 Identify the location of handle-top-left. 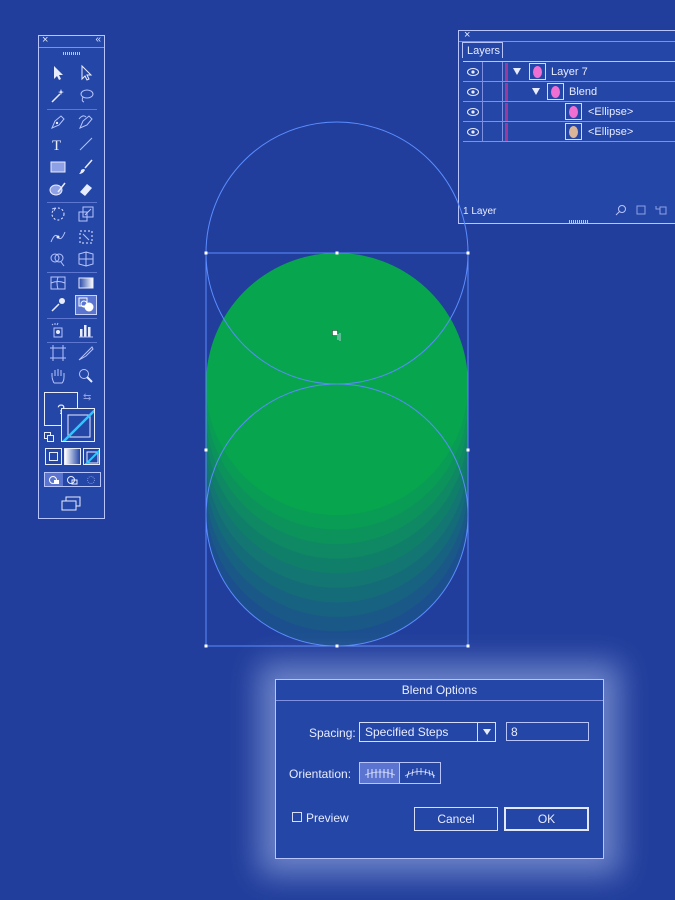
(206, 253).